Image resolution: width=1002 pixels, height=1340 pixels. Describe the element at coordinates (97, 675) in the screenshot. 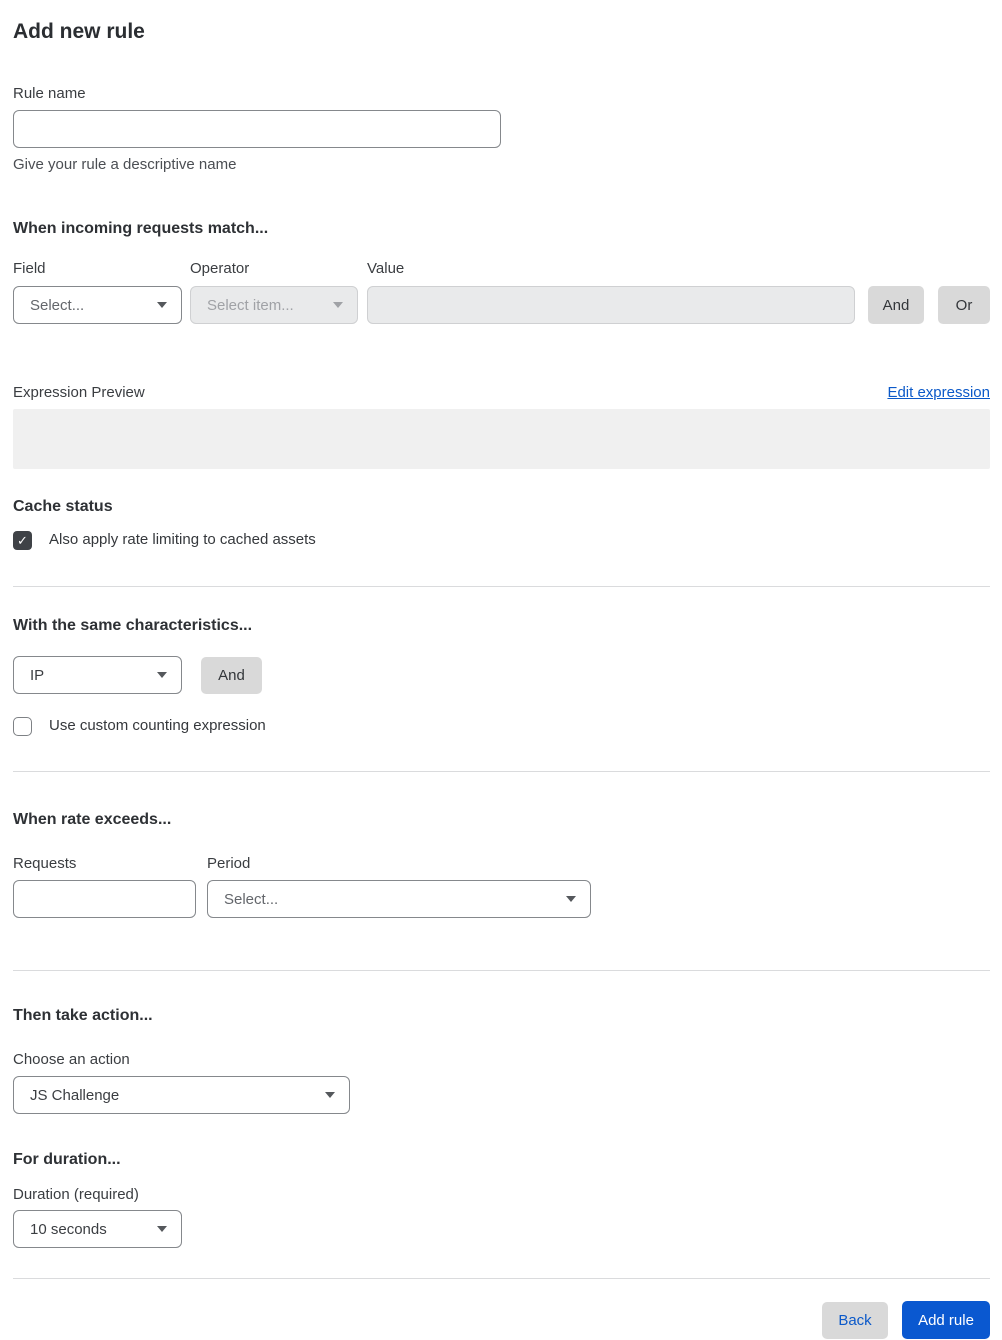

I see `characteristic-select: IP` at that location.